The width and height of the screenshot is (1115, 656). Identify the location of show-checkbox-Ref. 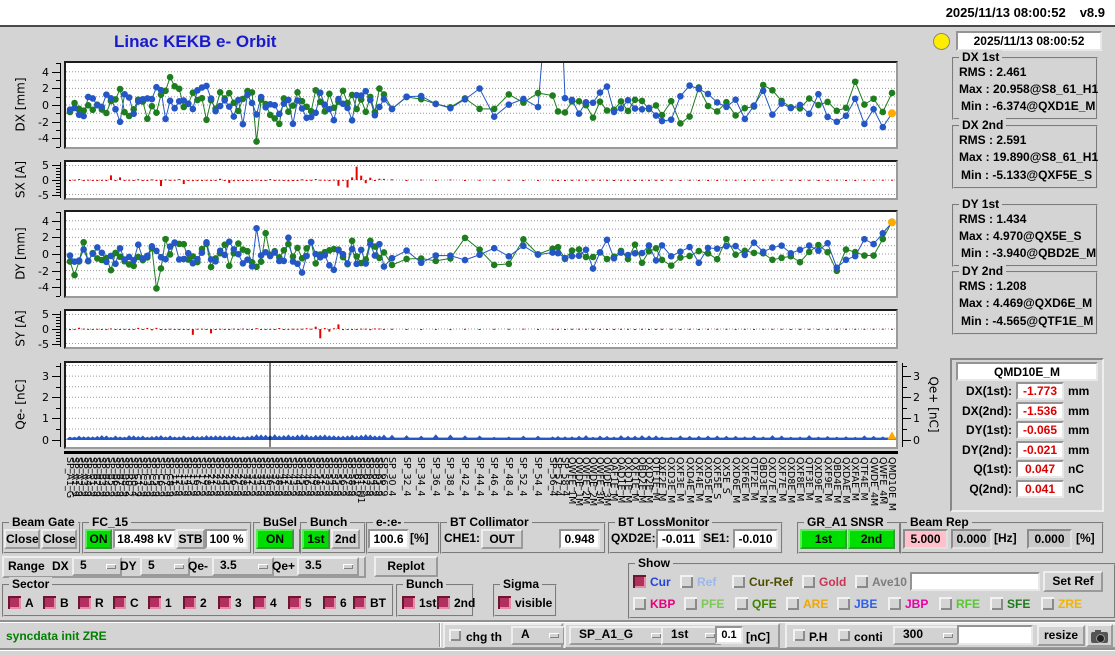
(686, 581).